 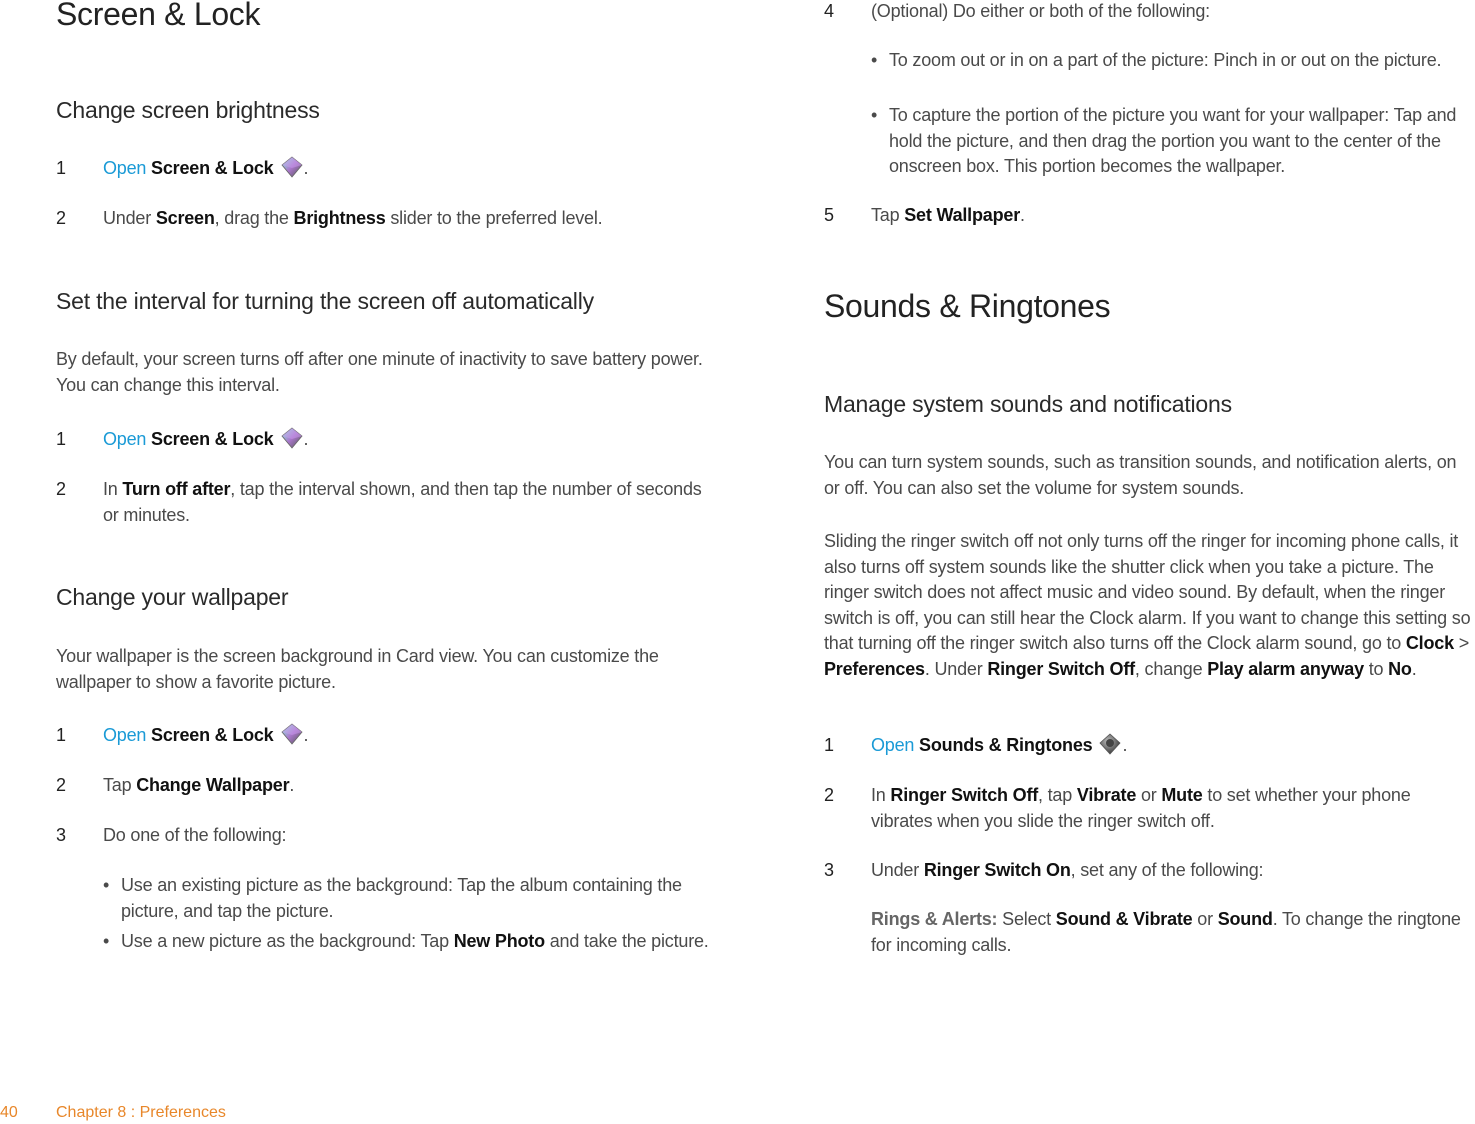 I want to click on ui-term: Play alarm anyway, so click(x=1285, y=668).